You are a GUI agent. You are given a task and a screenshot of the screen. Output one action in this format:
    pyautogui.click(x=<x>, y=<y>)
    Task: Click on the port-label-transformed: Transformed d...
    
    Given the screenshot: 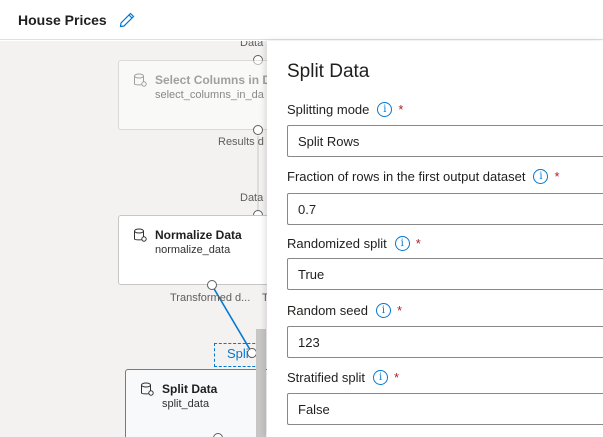 What is the action you would take?
    pyautogui.click(x=210, y=298)
    